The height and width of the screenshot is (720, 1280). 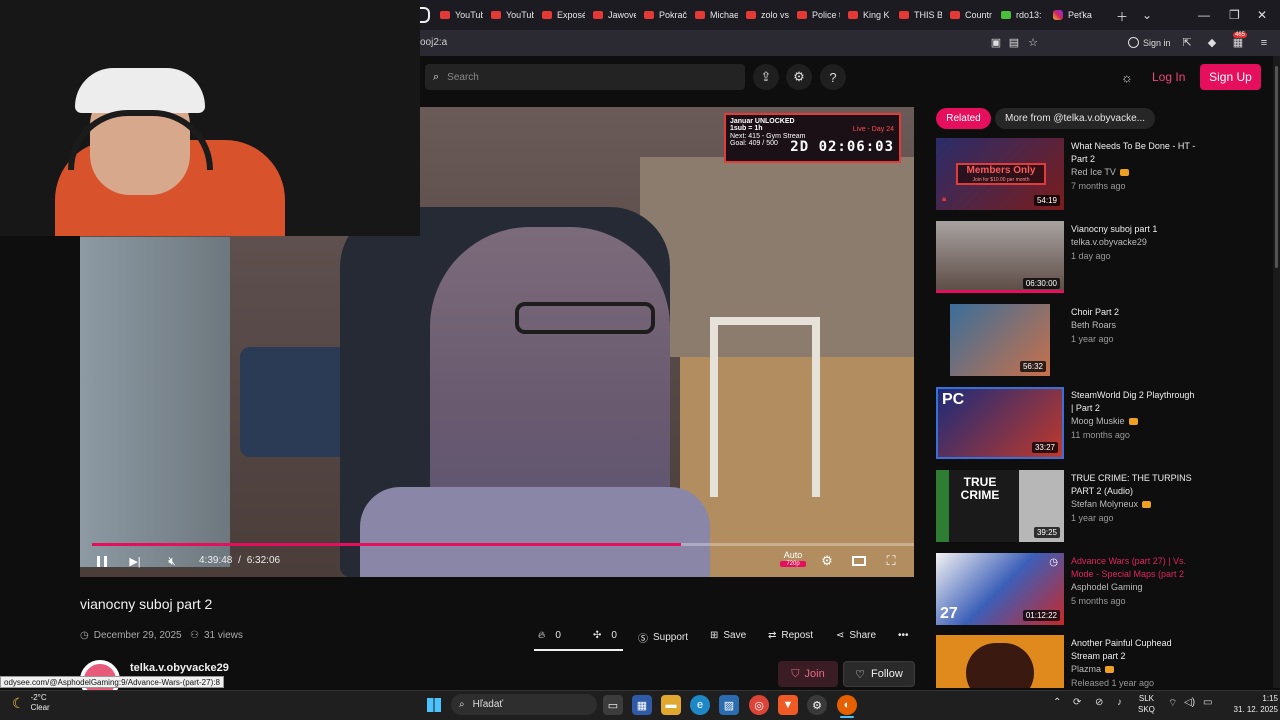 I want to click on start-button, so click(x=434, y=705).